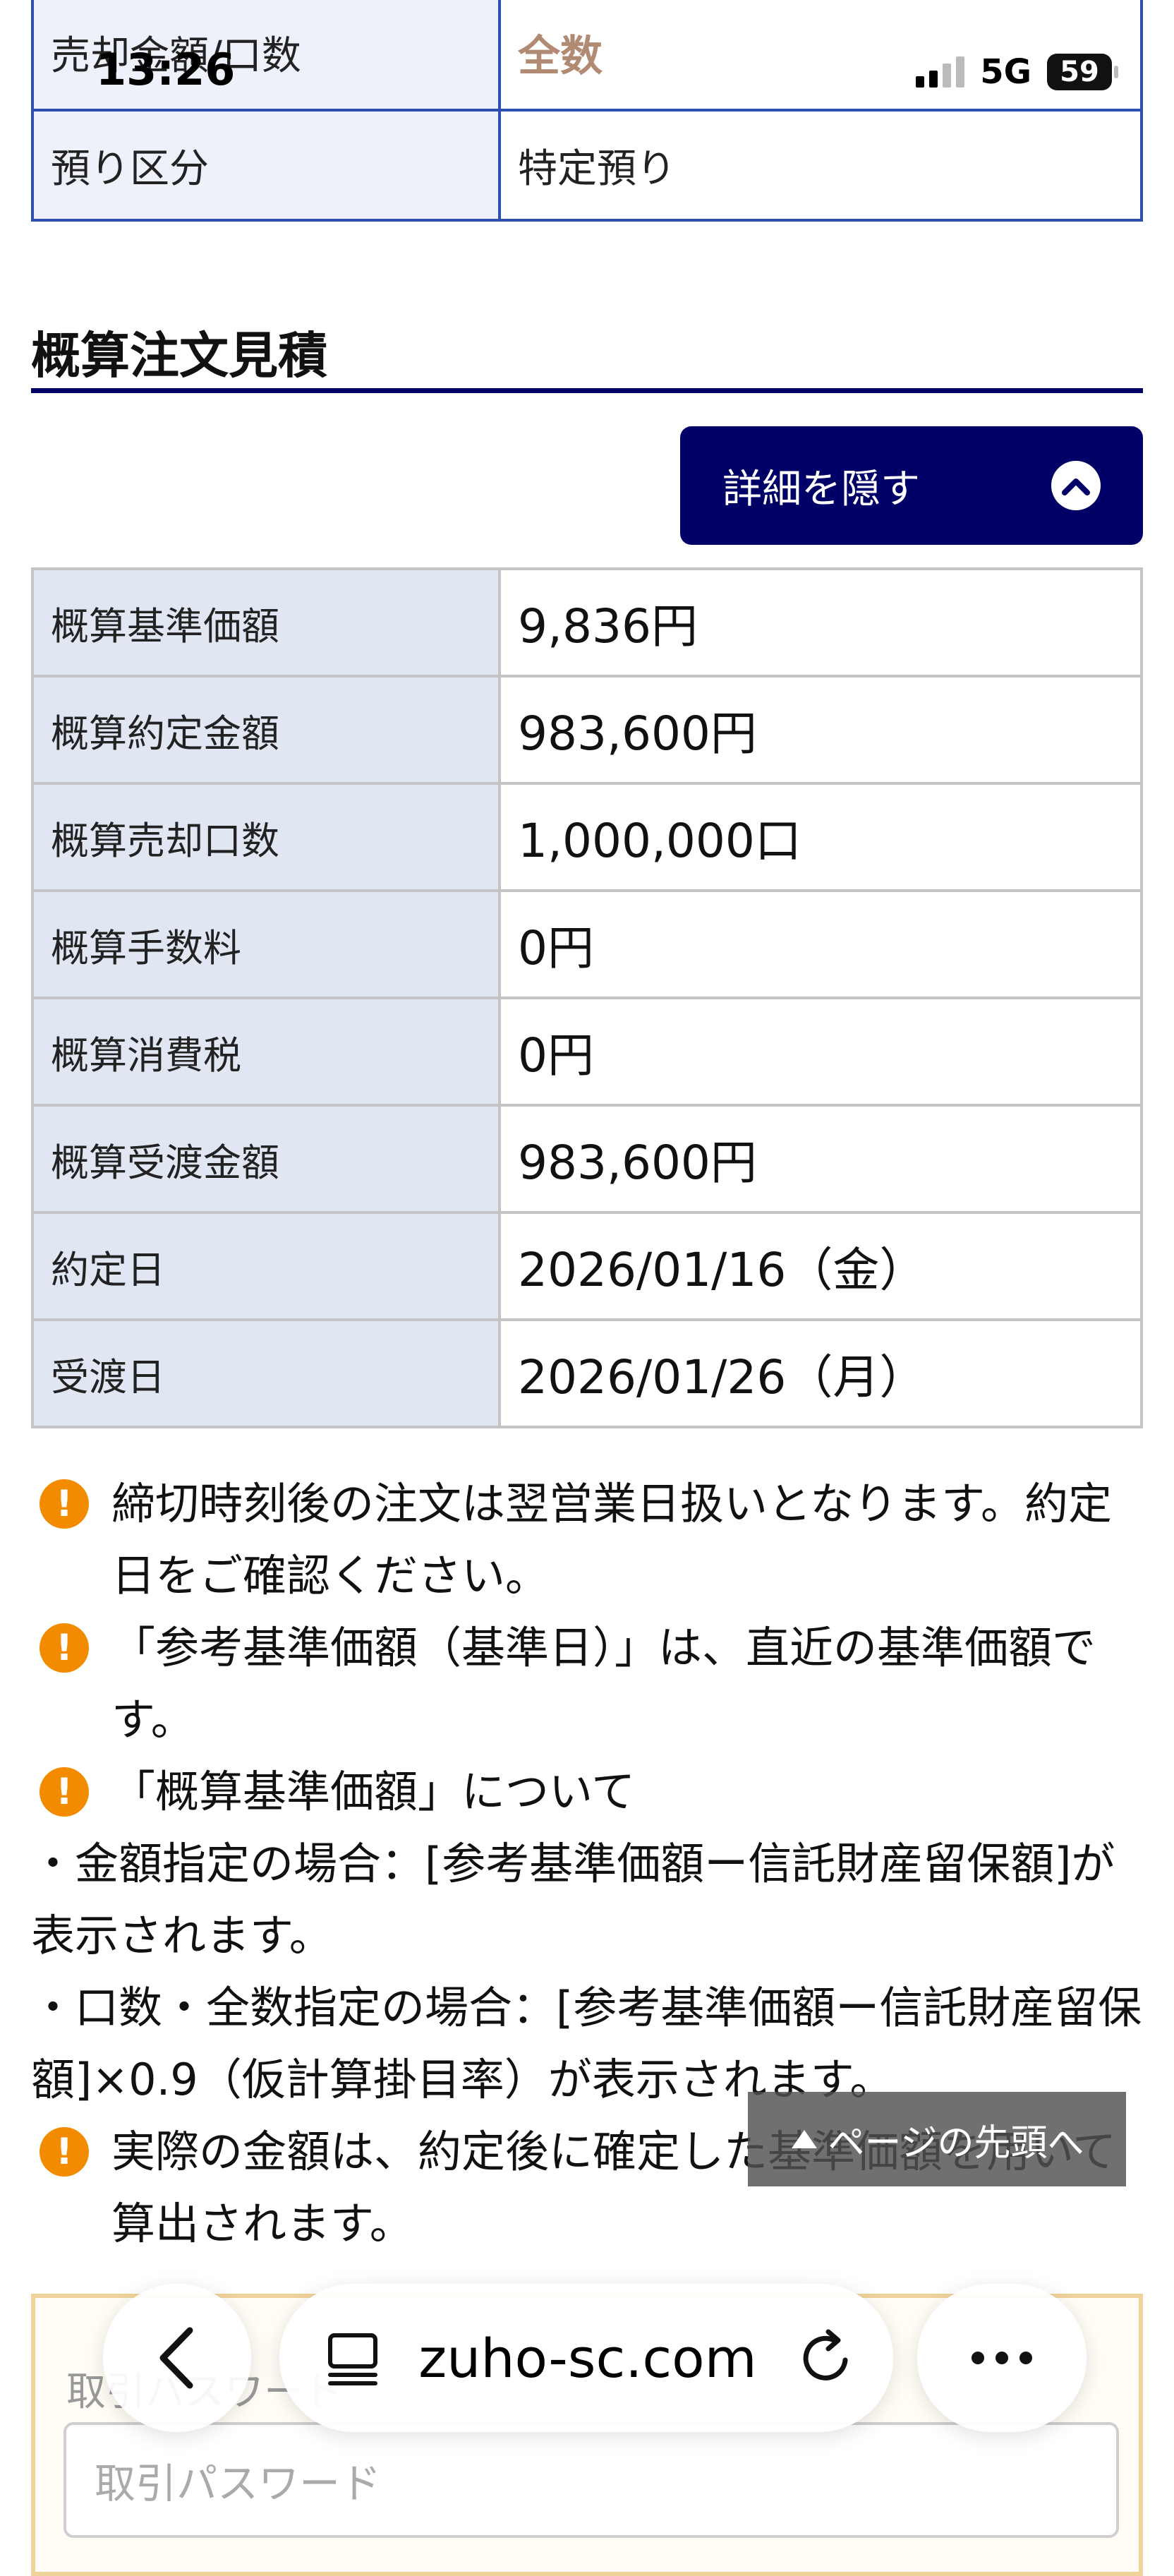 This screenshot has height=2576, width=1174. I want to click on note-text: 「概算基準価額」について, so click(373, 1791).